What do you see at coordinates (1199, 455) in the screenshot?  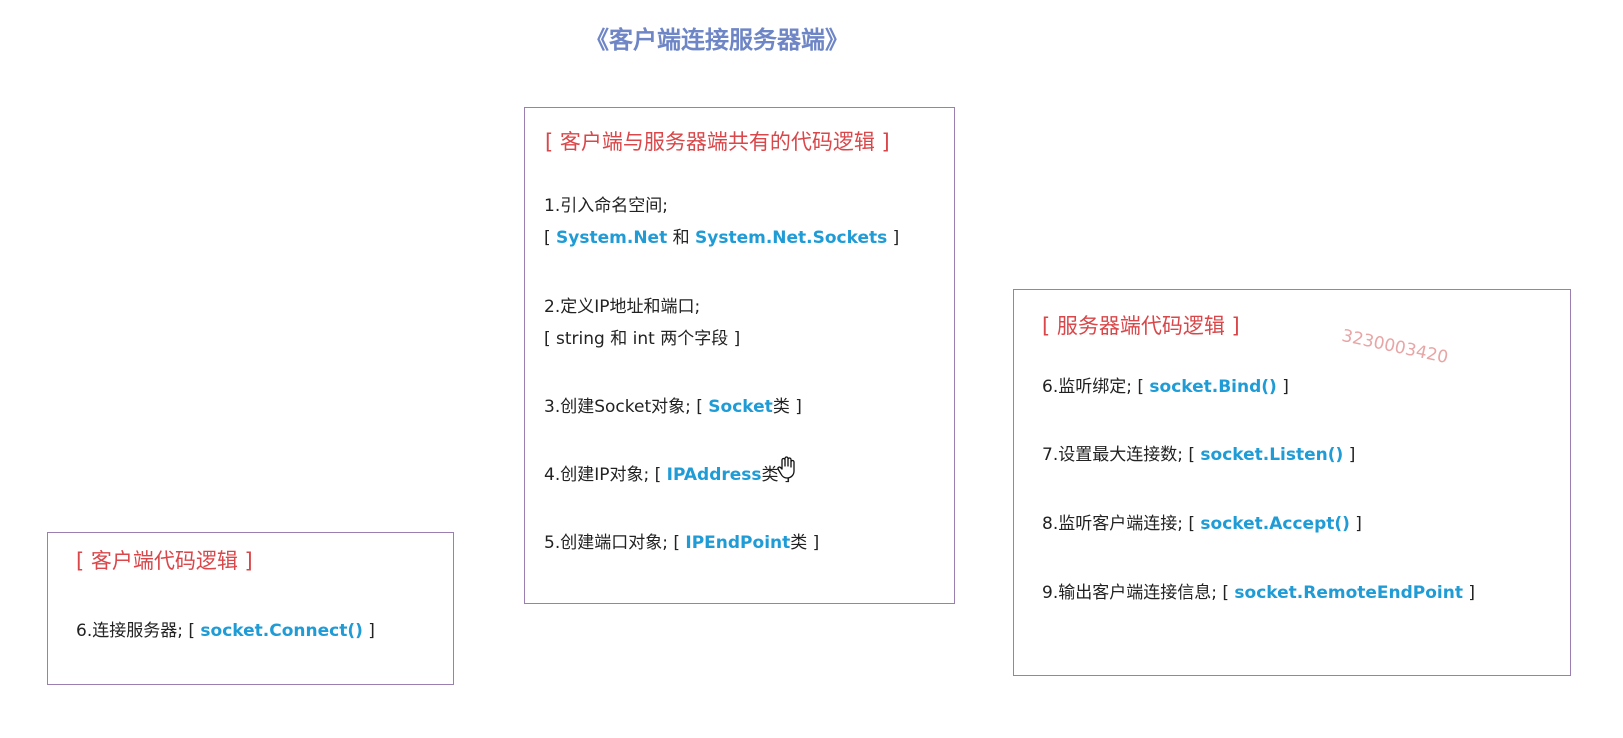 I see `server-step-7-listen: 7.设置最大连接数; [ socket.Listen() ]` at bounding box center [1199, 455].